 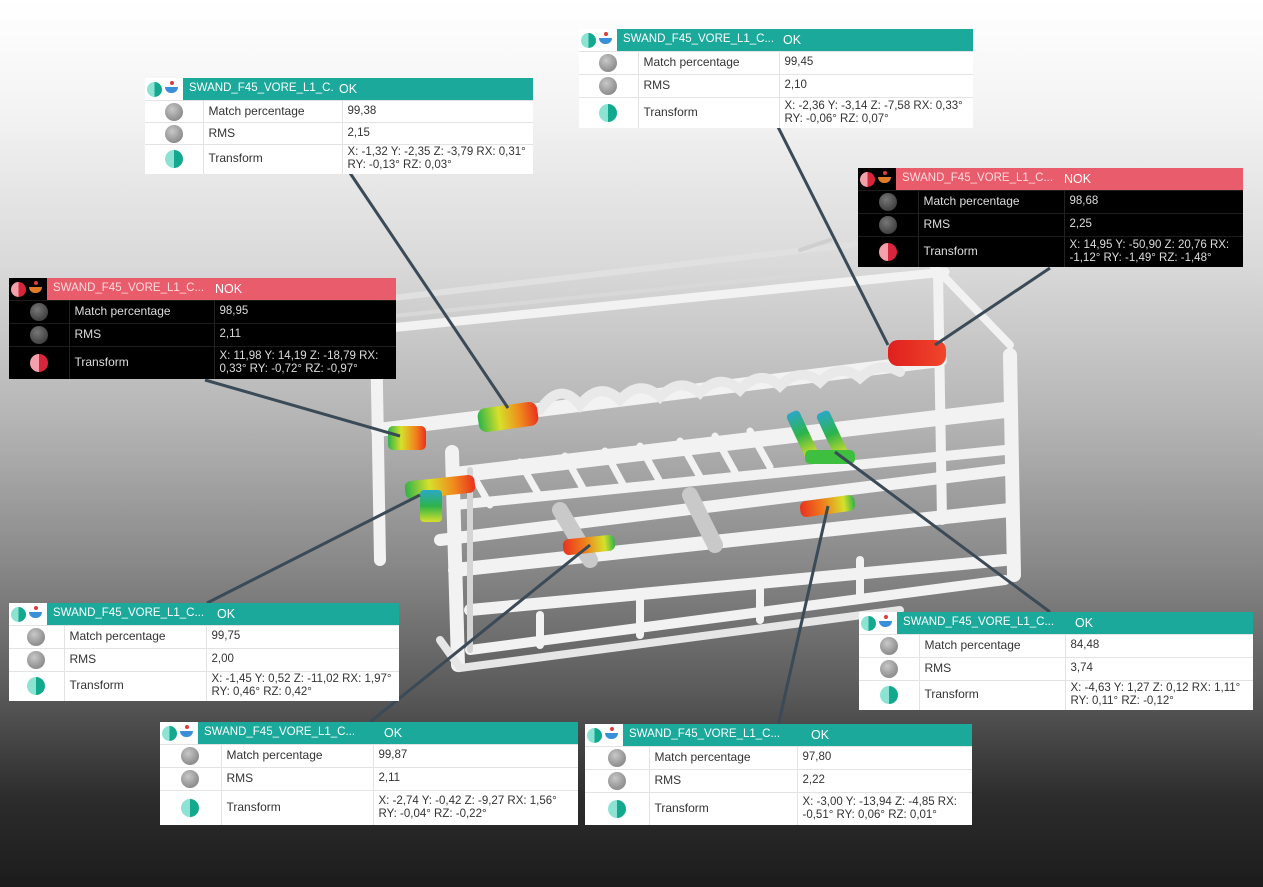 What do you see at coordinates (302, 637) in the screenshot?
I see `match-value: 99,75` at bounding box center [302, 637].